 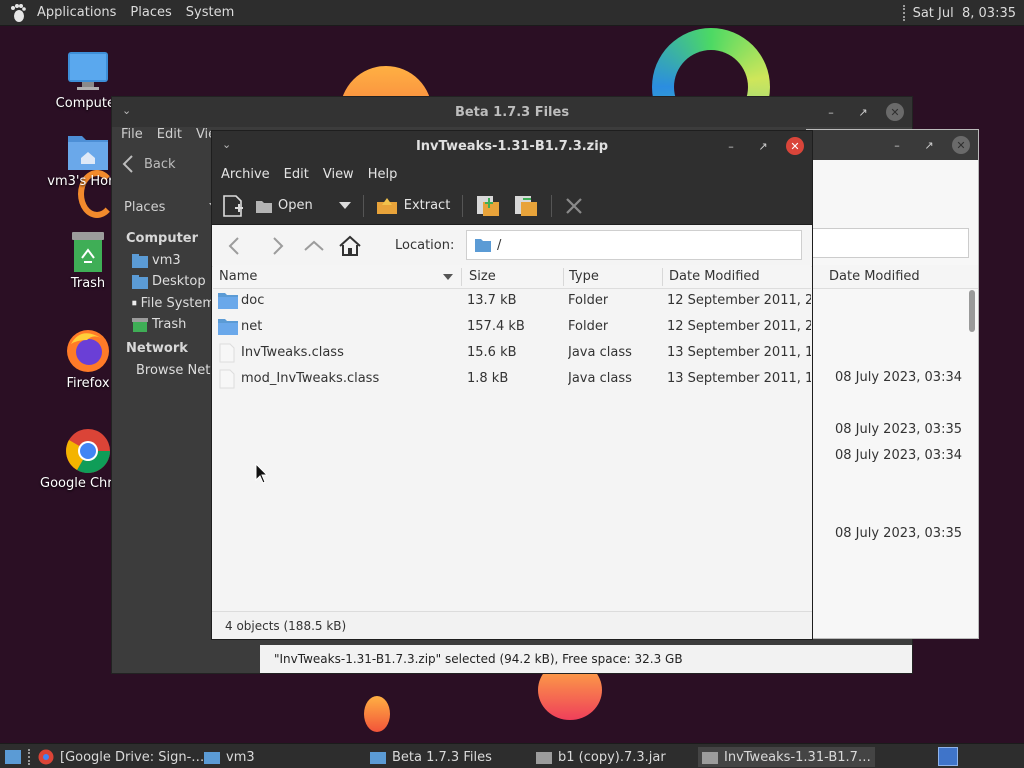 I want to click on taskbar-item-b1-copy: b1 (copy).7.3.jar, so click(x=601, y=757).